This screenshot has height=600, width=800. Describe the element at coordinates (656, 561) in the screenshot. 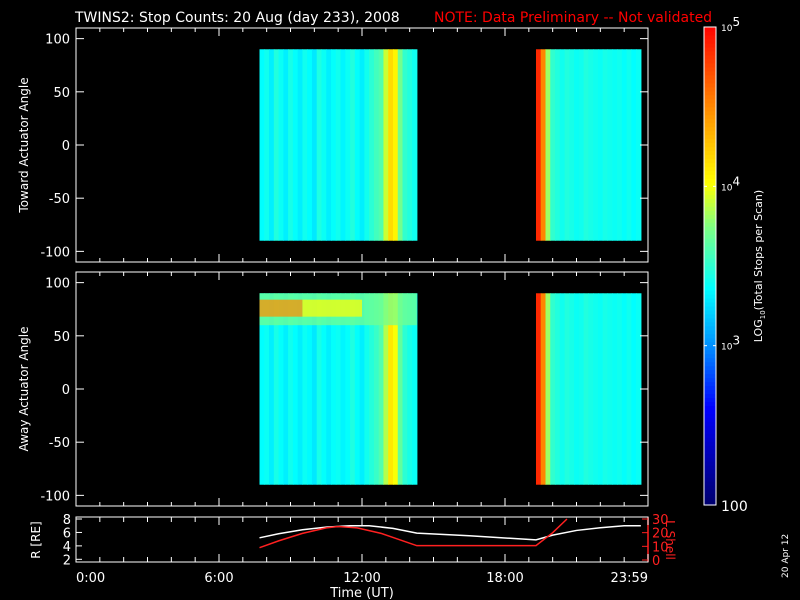

I see `y-tick-label-right: 0` at that location.